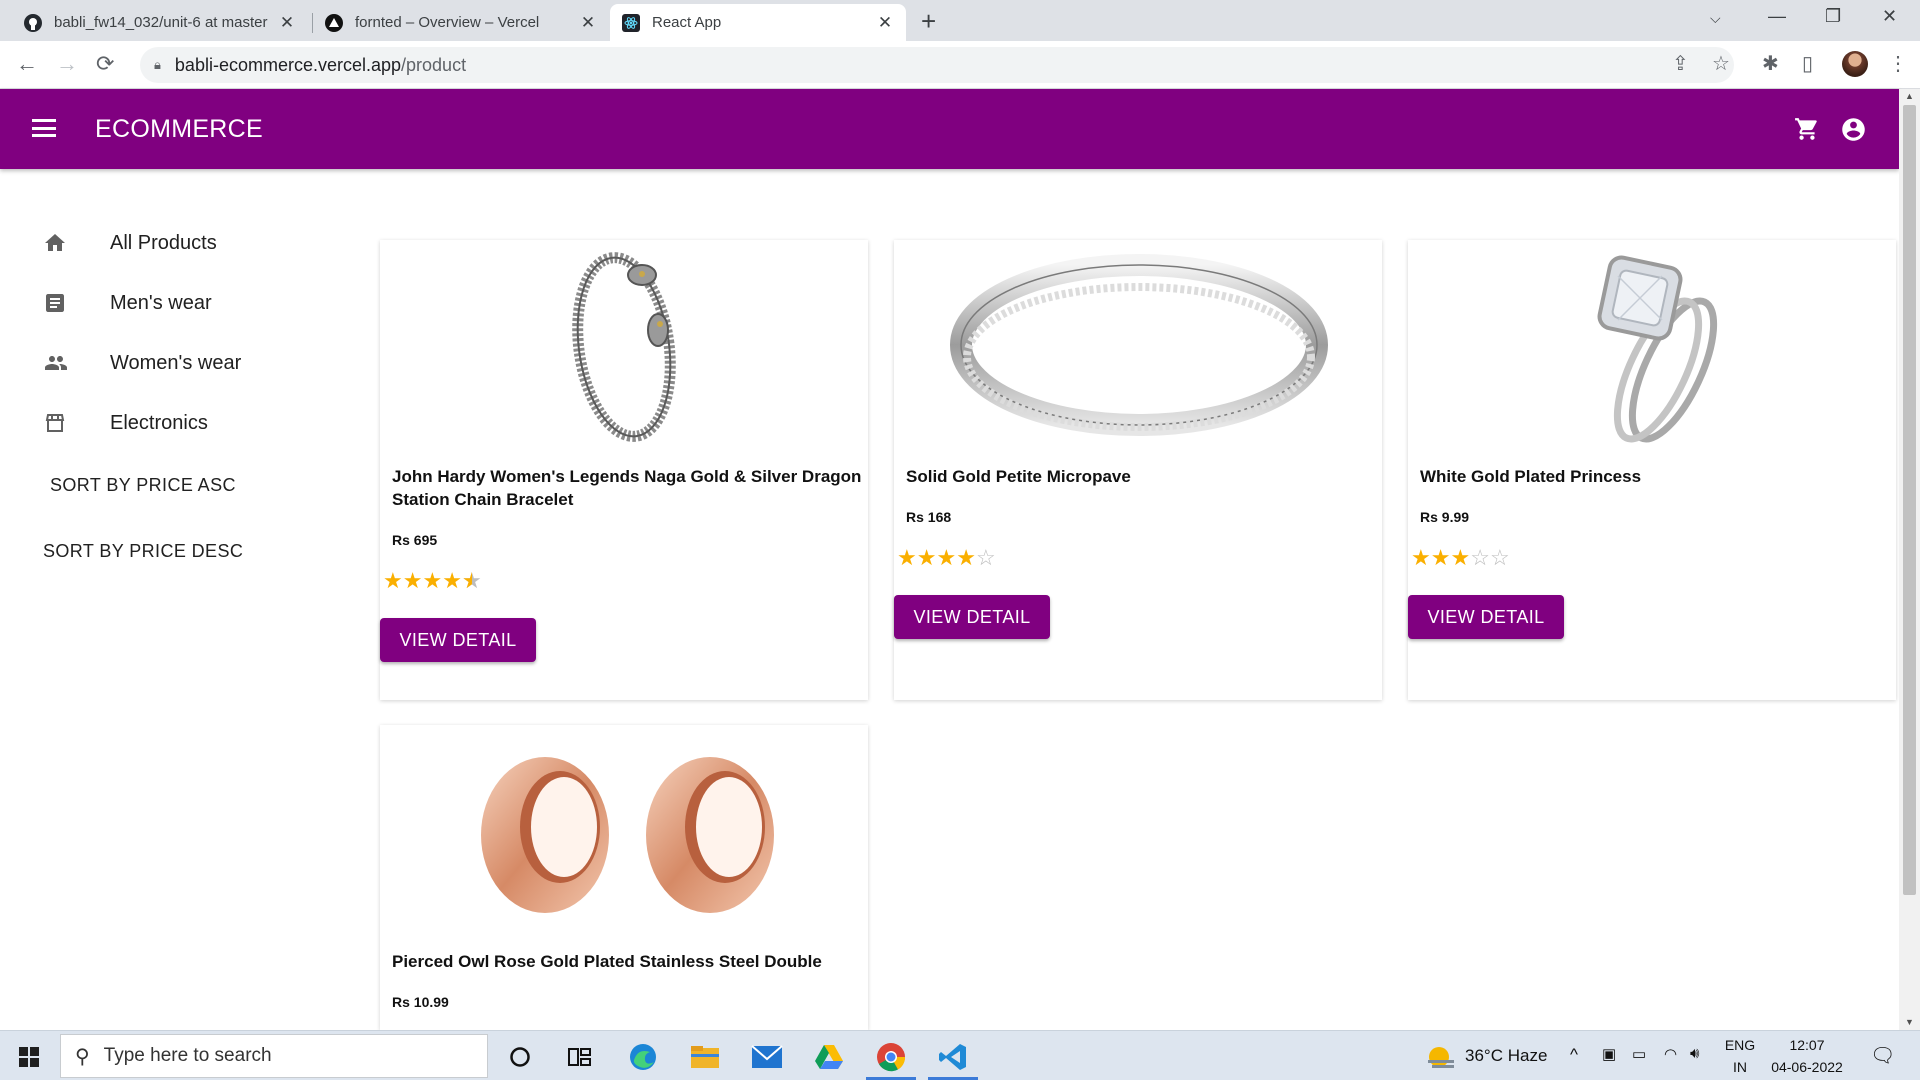 This screenshot has width=1920, height=1080. I want to click on side-panel-icon: ▯, so click(1807, 63).